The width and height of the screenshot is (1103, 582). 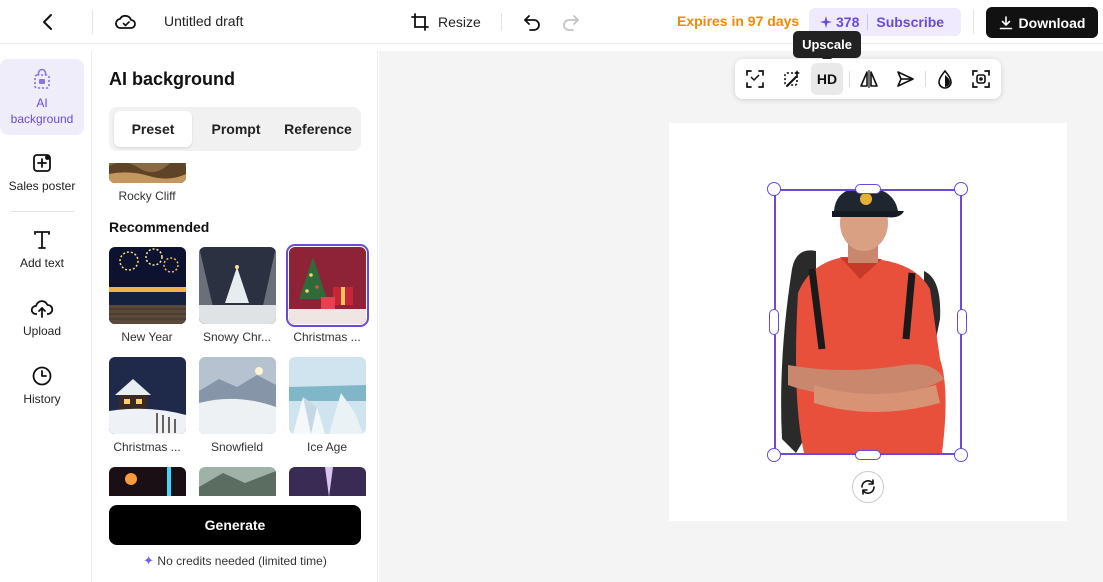 I want to click on crop-resize-button, so click(x=755, y=79).